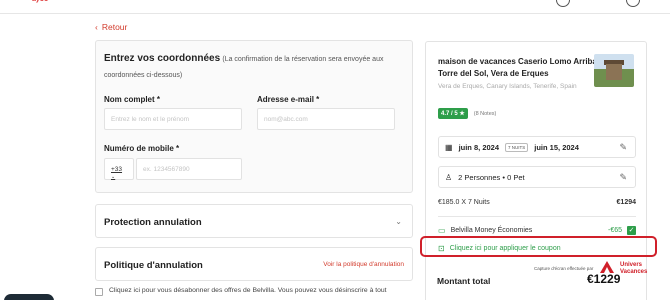  Describe the element at coordinates (453, 113) in the screenshot. I see `rating-badge: 4.7 / 5 ★` at that location.